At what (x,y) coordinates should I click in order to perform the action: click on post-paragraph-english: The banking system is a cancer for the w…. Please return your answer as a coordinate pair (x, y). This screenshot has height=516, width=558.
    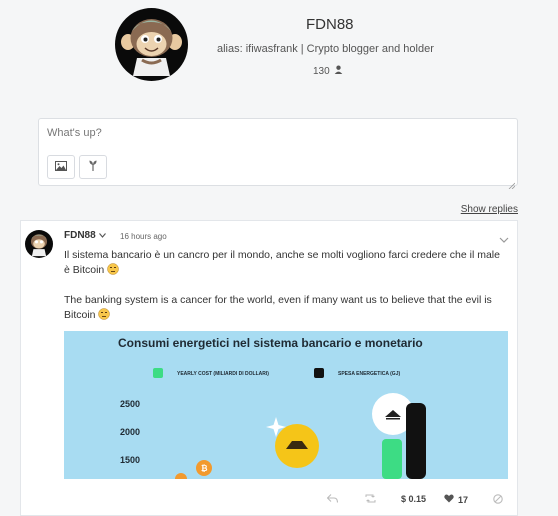
    Looking at the image, I should click on (278, 307).